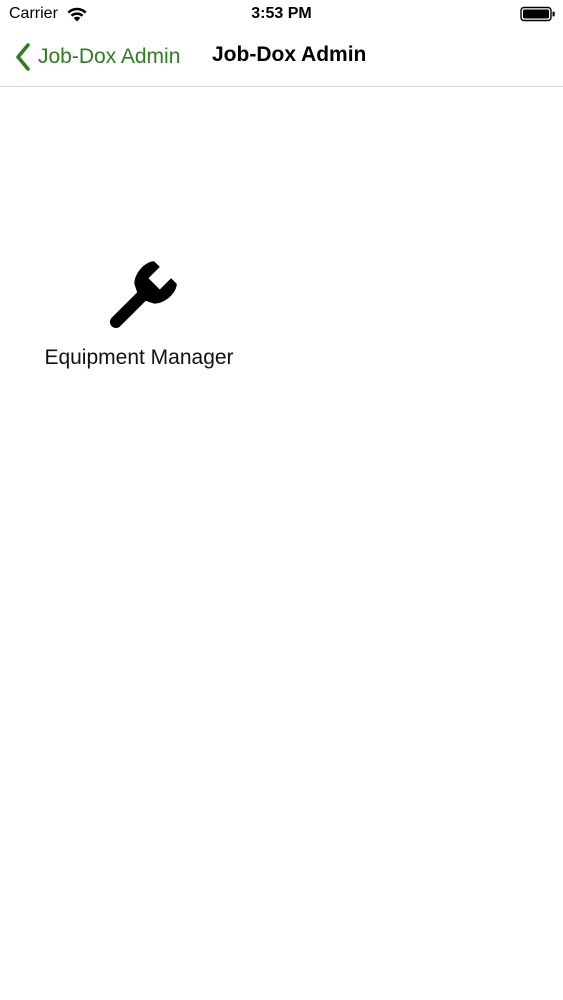 The width and height of the screenshot is (563, 1000). I want to click on navigation-bar: Job-Dox Admin Job-Dox Admin, so click(281, 58).